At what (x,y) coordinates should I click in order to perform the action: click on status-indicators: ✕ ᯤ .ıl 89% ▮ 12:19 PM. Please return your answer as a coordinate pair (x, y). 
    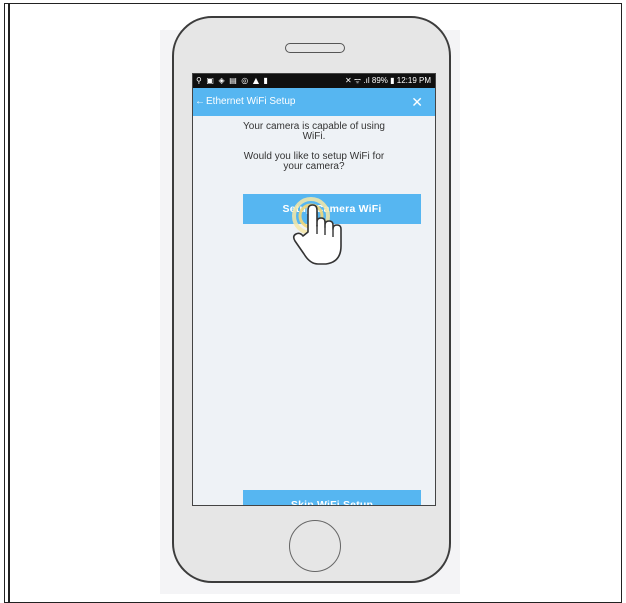
    Looking at the image, I should click on (388, 80).